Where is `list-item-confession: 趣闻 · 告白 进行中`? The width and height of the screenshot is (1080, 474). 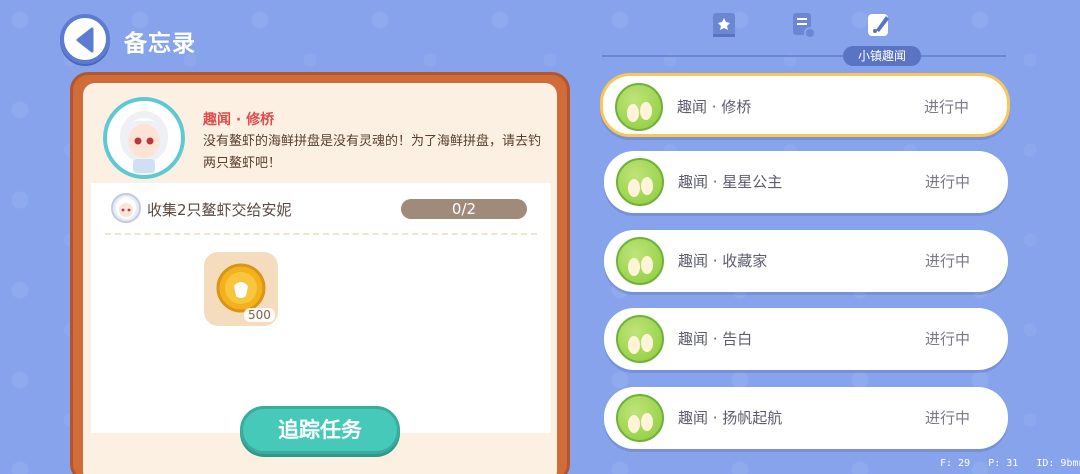 list-item-confession: 趣闻 · 告白 进行中 is located at coordinates (806, 339).